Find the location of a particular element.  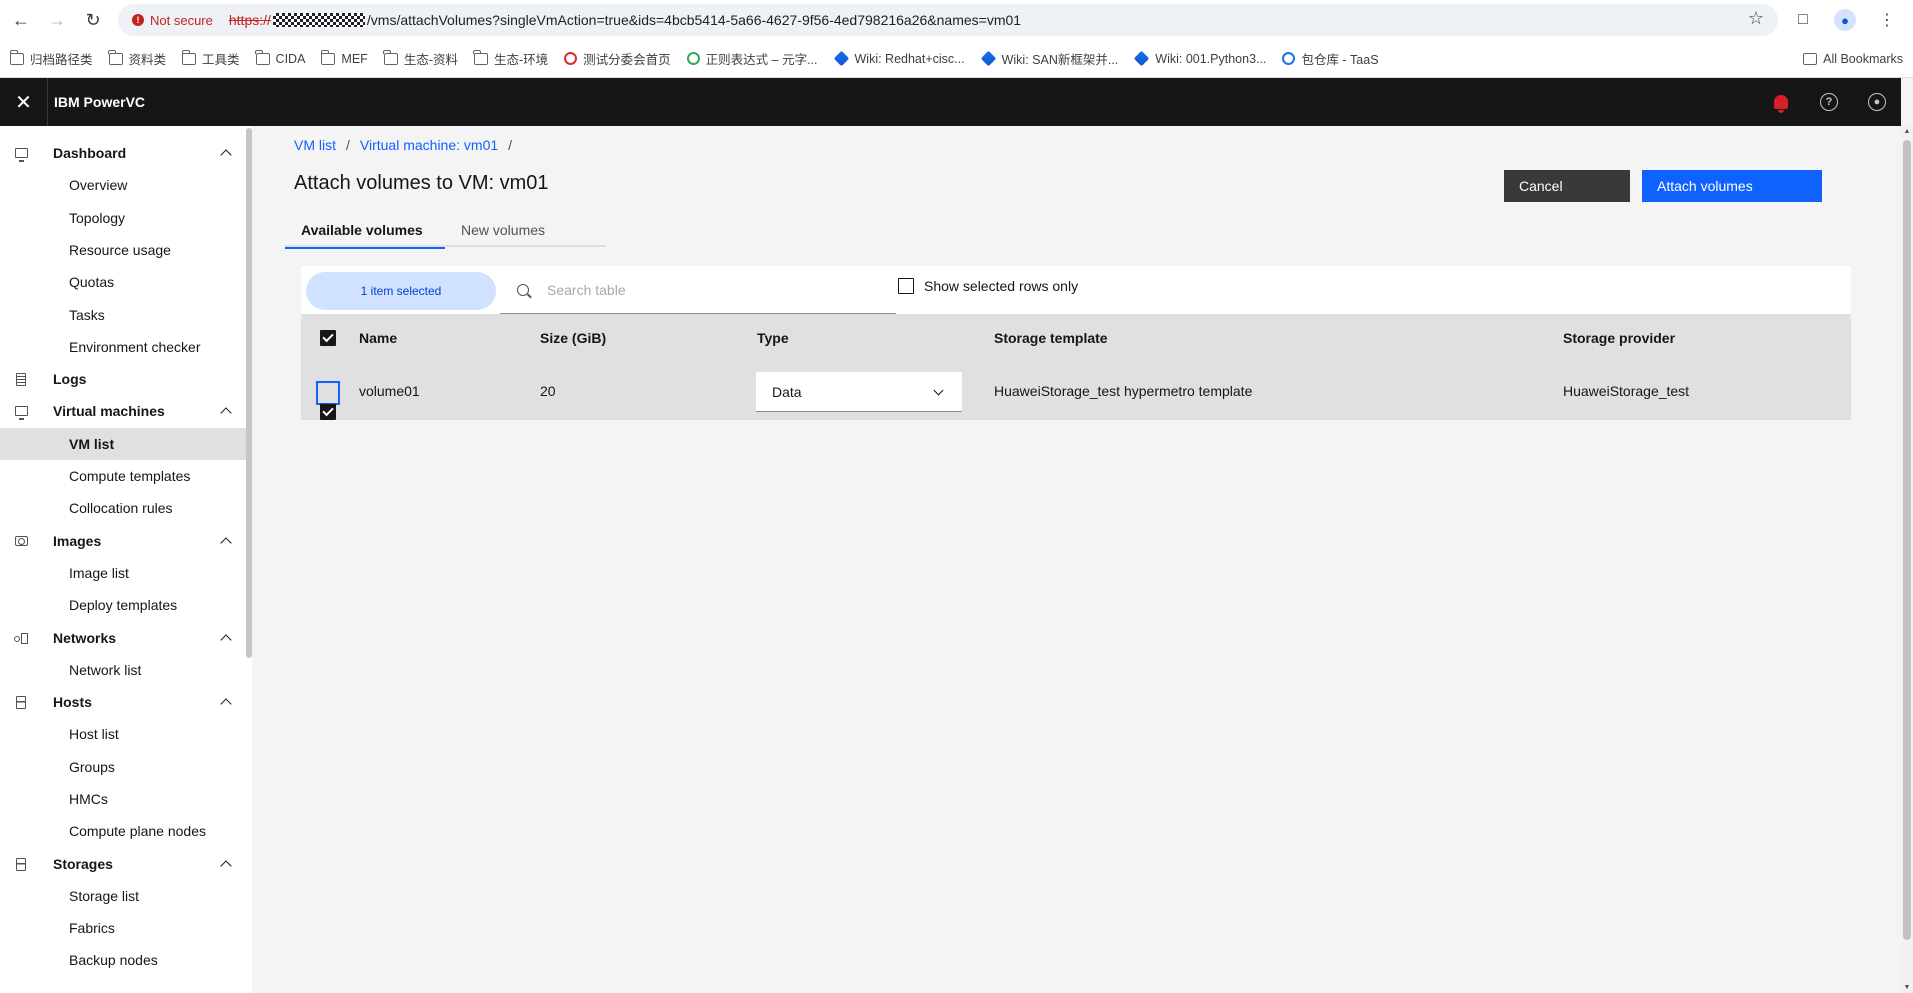

show-selected-toggle: Show selected rows only is located at coordinates (988, 286).